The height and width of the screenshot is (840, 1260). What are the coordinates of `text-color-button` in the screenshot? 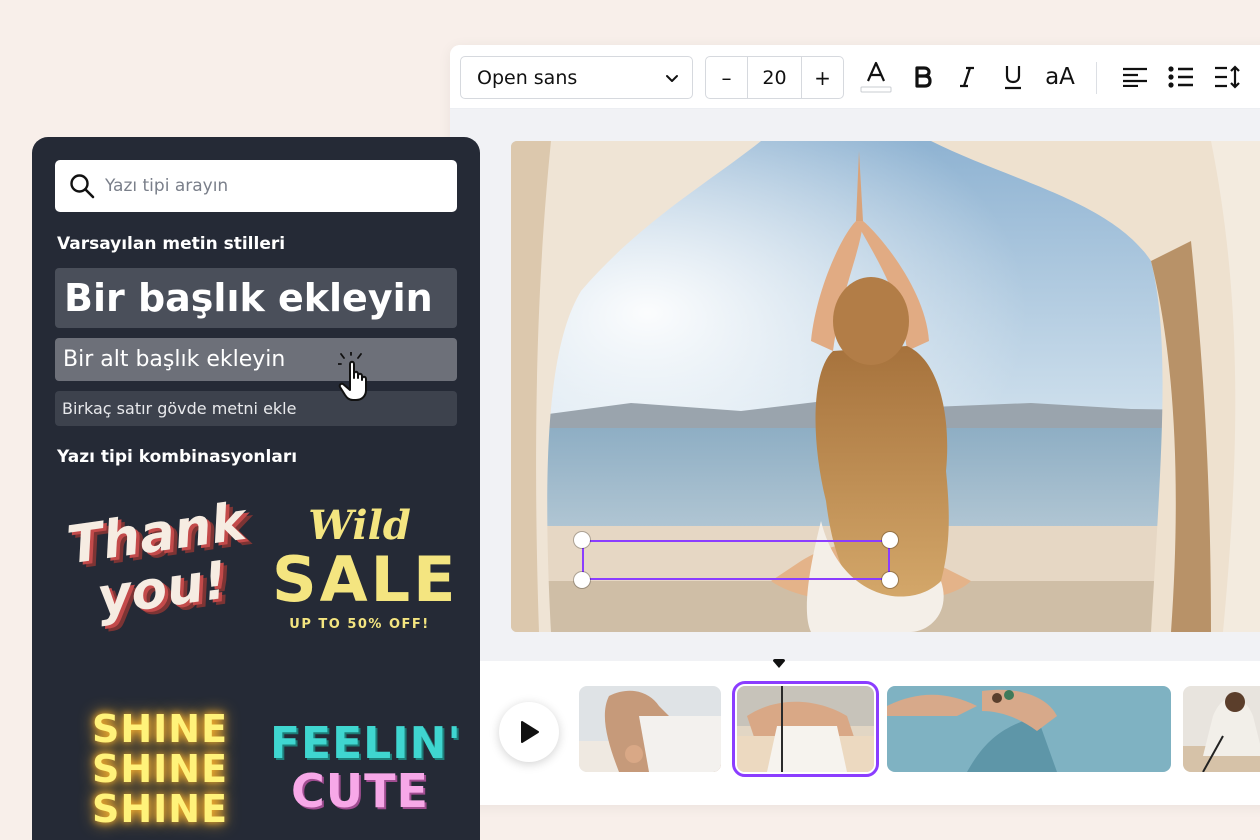 It's located at (876, 77).